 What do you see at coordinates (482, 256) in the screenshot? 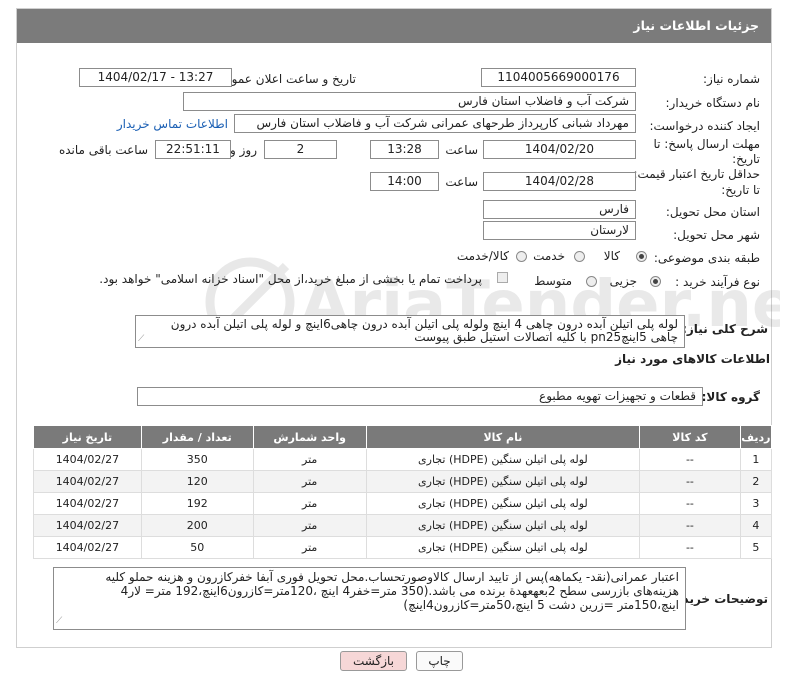
I see `category-option-goods-service: کالا/خدمت` at bounding box center [482, 256].